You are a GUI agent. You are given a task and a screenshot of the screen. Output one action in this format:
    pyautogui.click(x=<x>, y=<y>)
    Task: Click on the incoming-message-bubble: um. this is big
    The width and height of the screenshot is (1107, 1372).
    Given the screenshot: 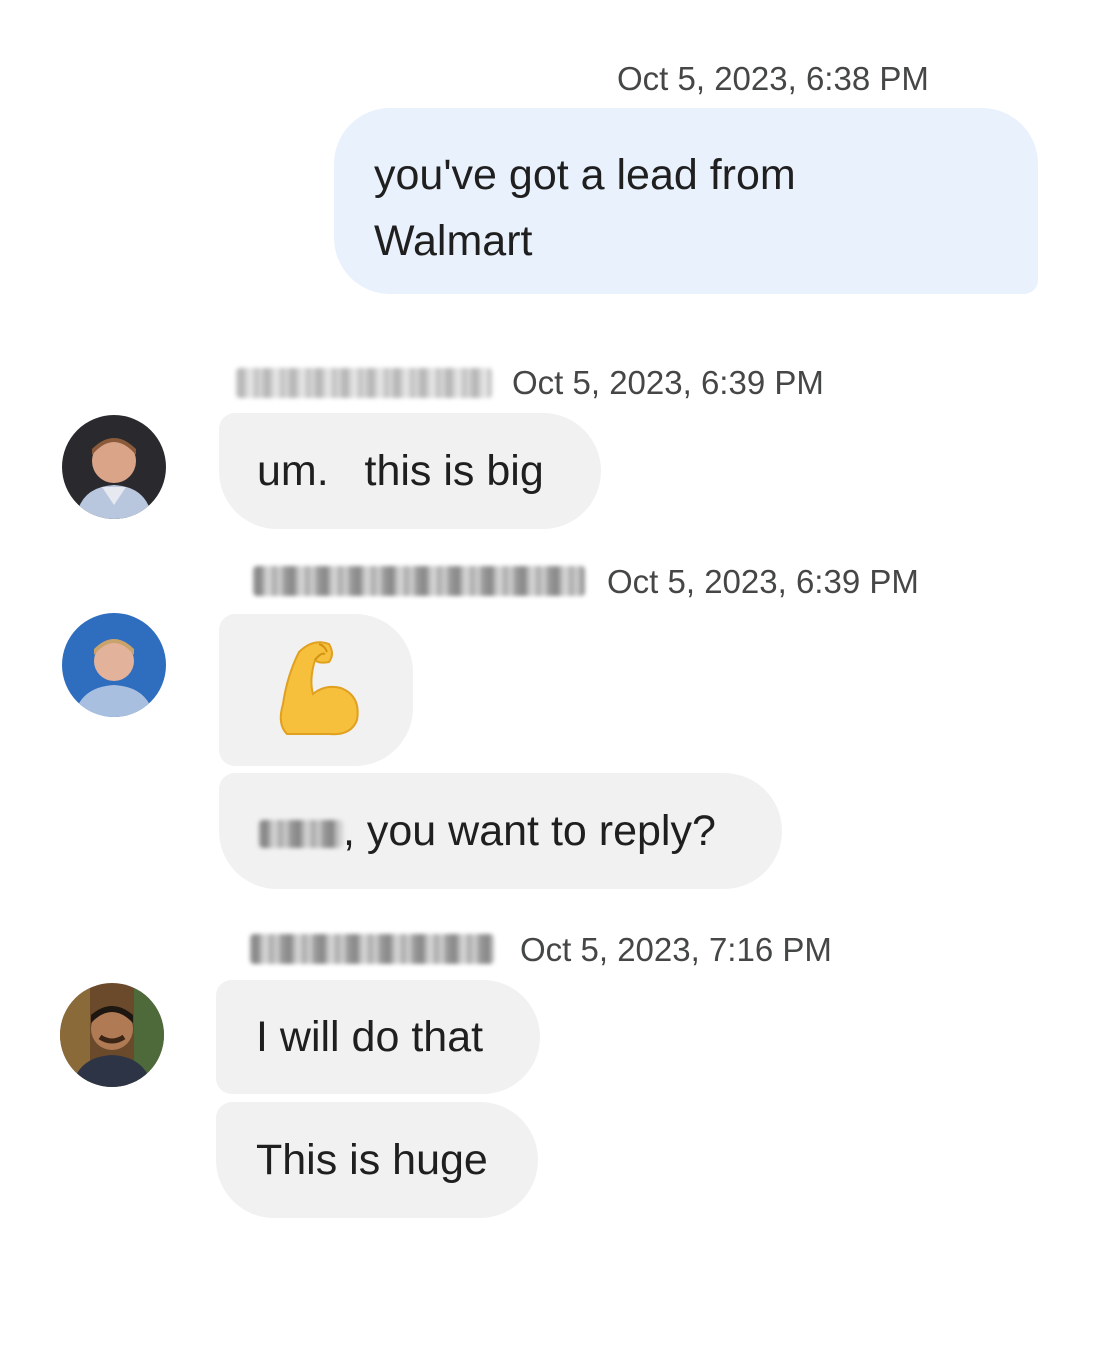 What is the action you would take?
    pyautogui.click(x=410, y=471)
    